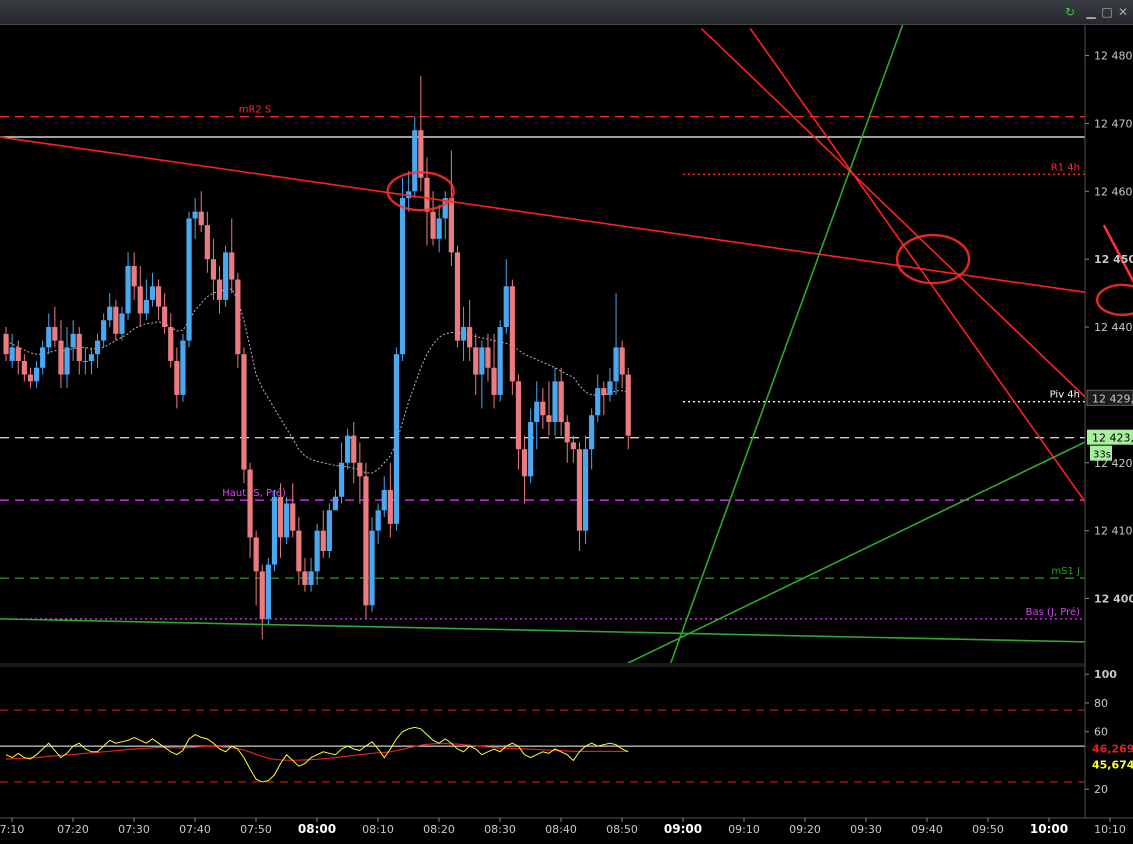 This screenshot has height=844, width=1133. I want to click on countdown-label: 33s, so click(1102, 455).